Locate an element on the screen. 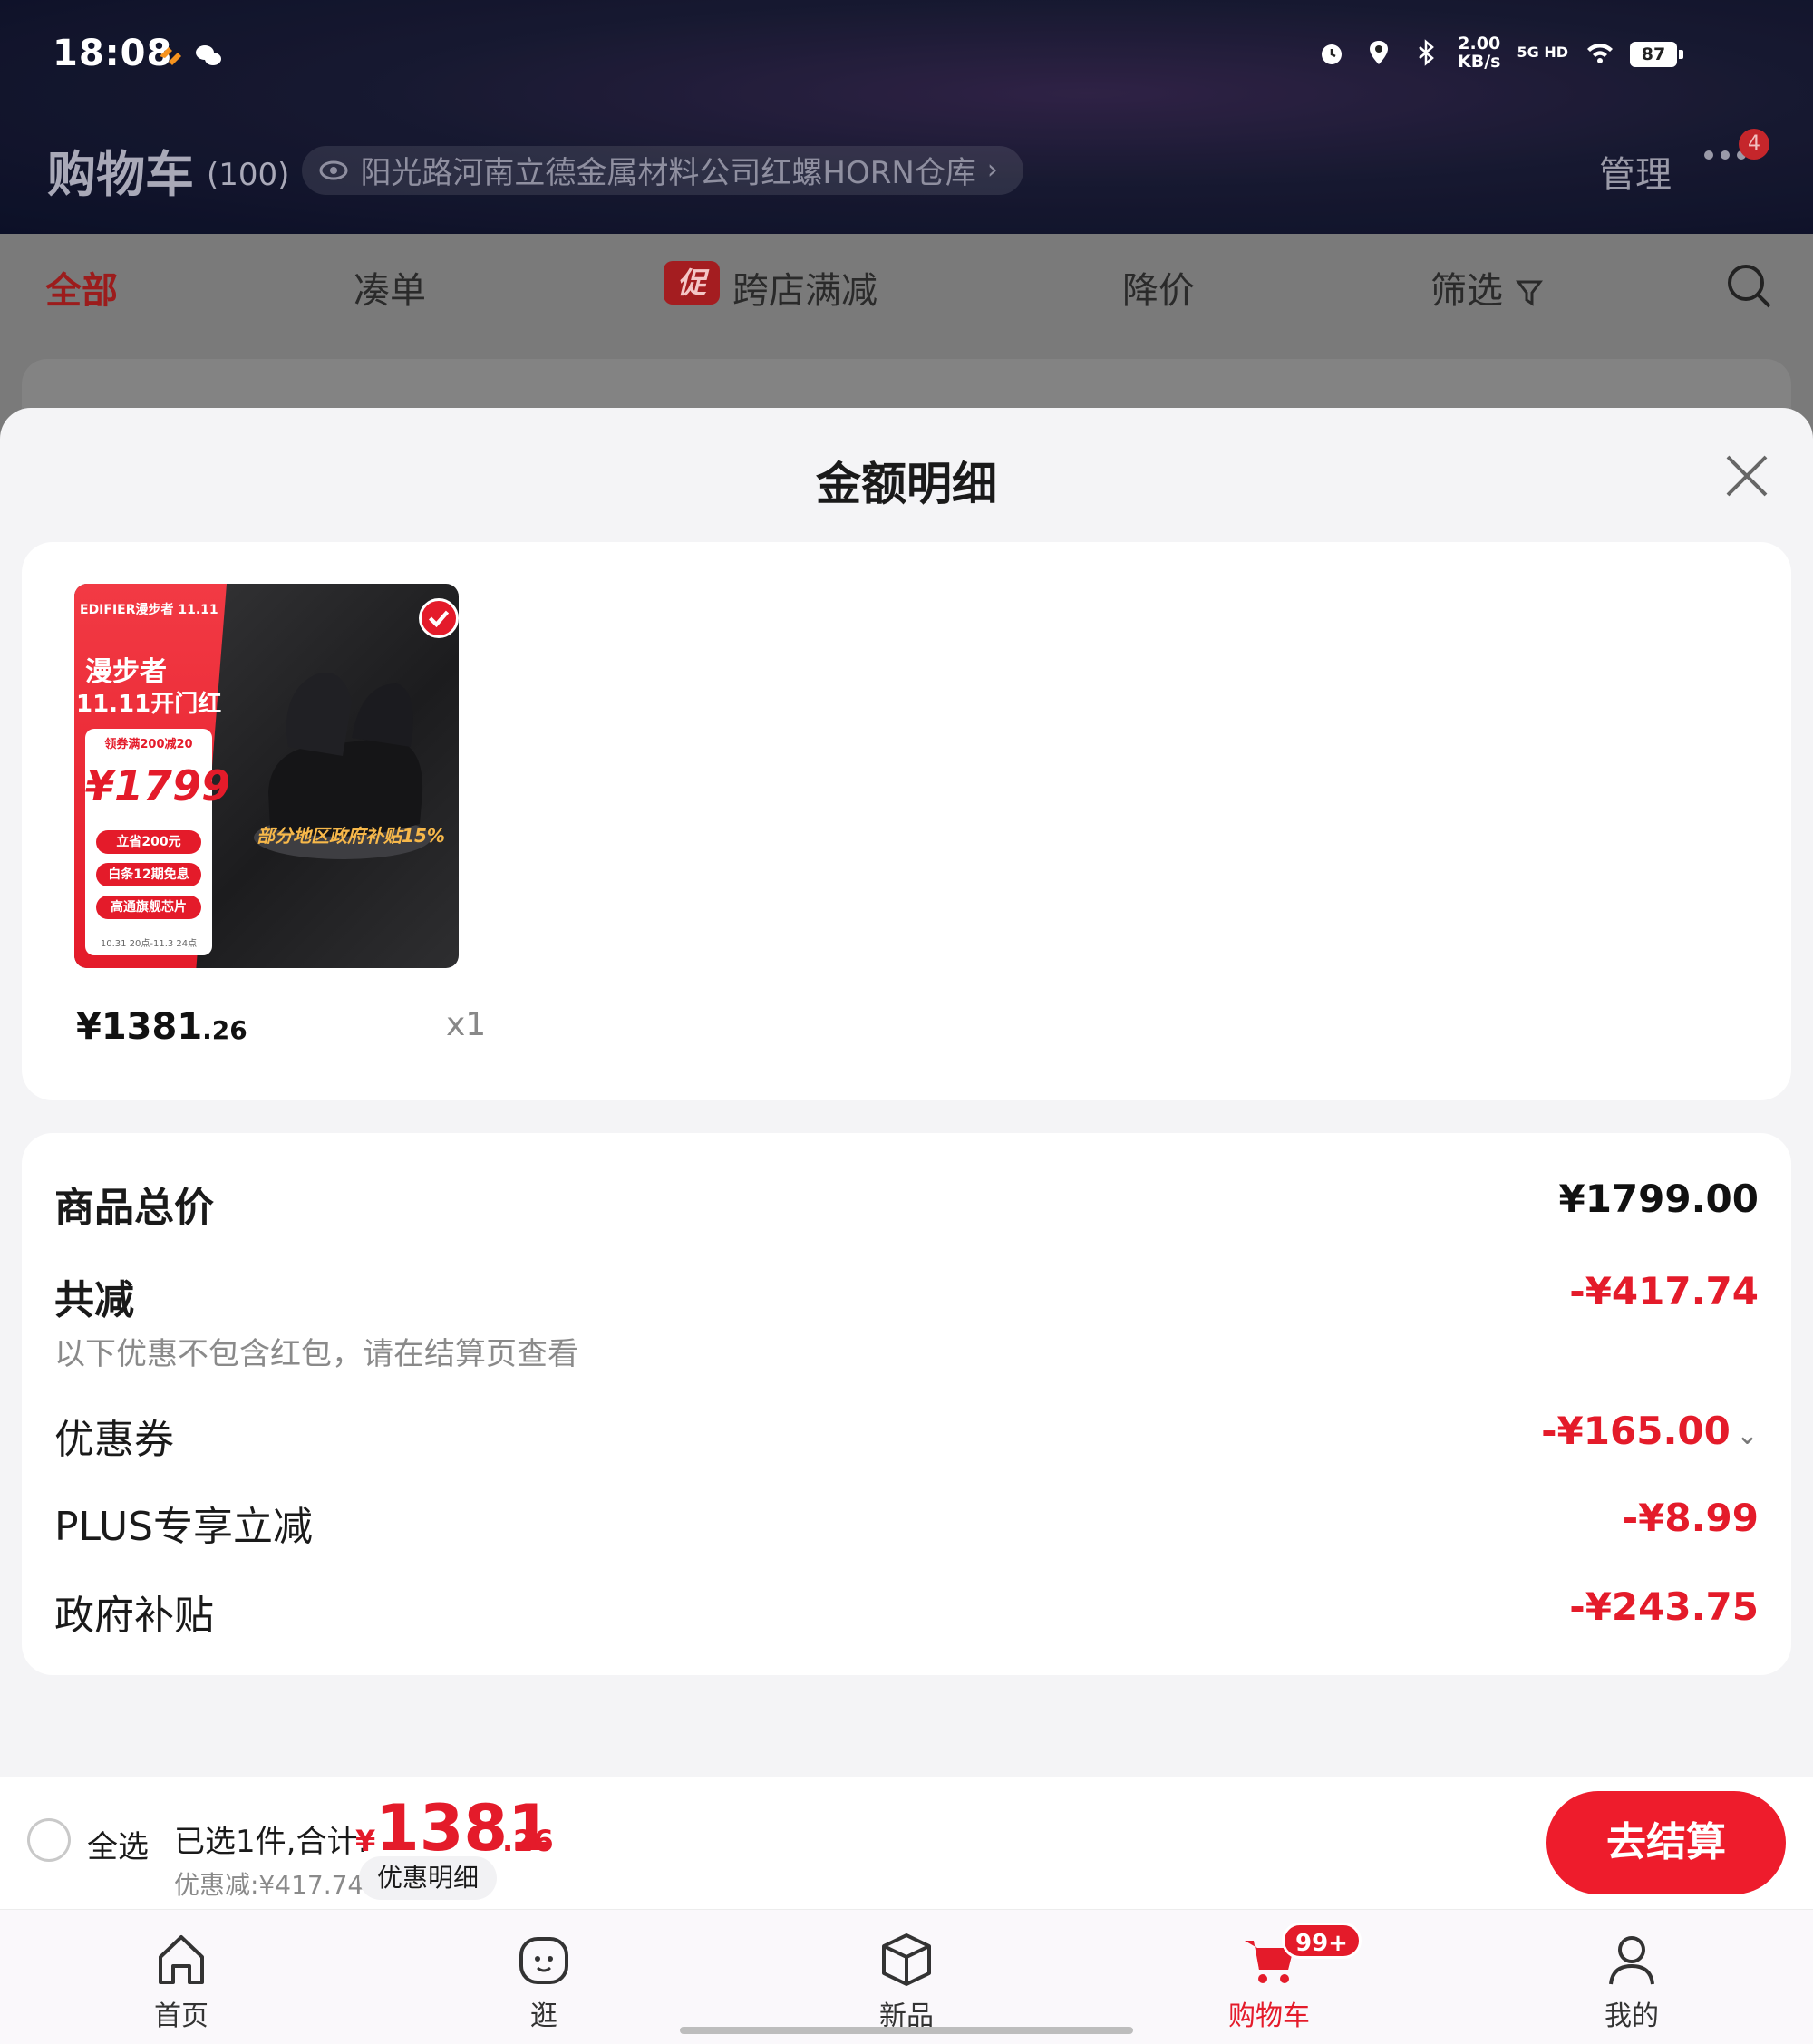  filter-icon is located at coordinates (1529, 293).